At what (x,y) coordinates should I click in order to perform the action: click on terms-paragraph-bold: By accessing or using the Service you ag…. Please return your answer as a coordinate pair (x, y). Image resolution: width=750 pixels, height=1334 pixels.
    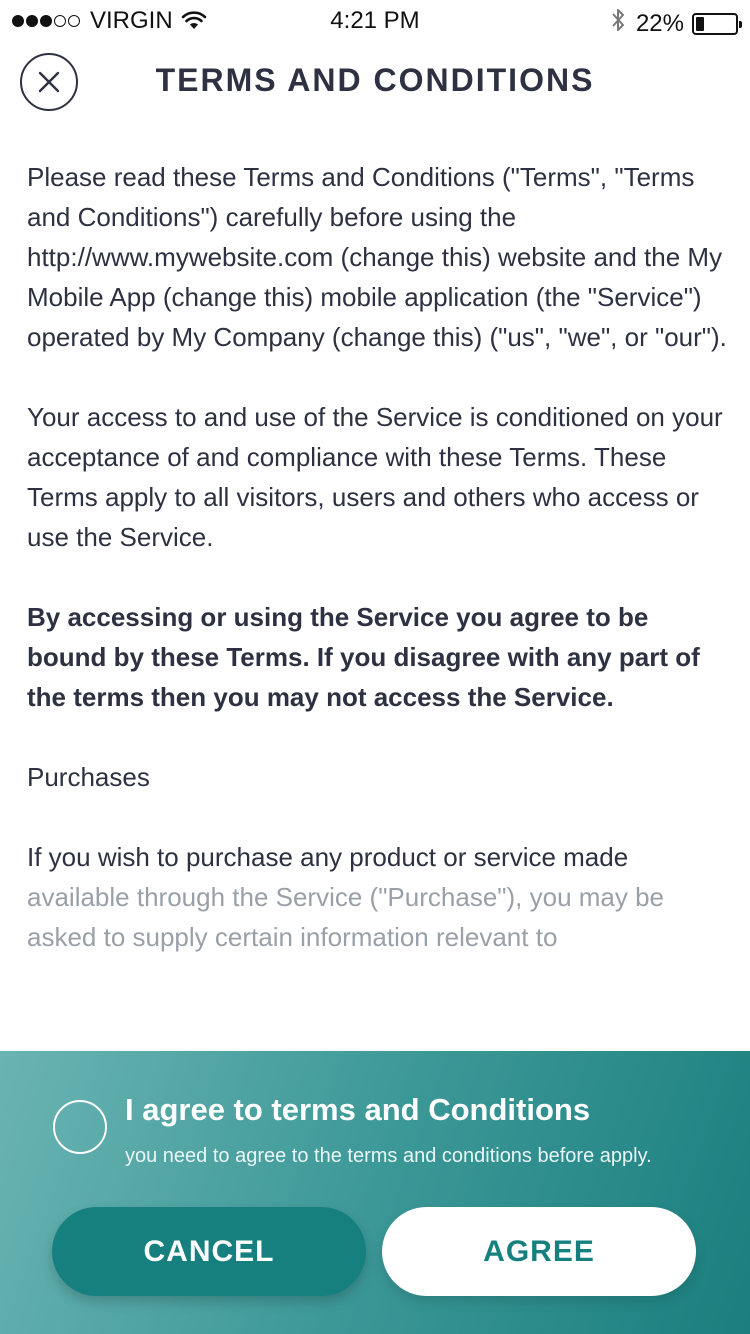
    Looking at the image, I should click on (363, 657).